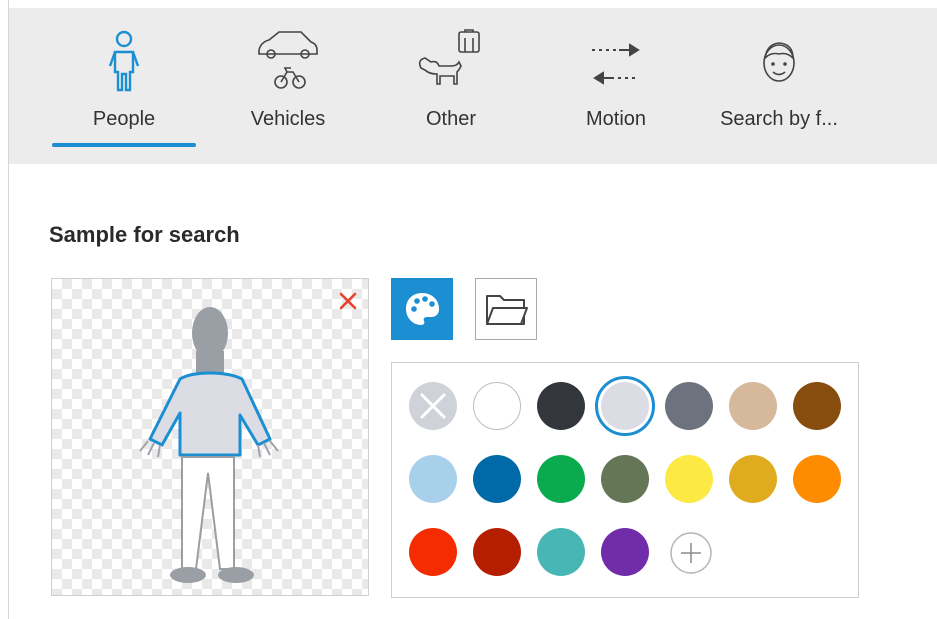 The image size is (937, 619). I want to click on person-figure-icon, so click(209, 445).